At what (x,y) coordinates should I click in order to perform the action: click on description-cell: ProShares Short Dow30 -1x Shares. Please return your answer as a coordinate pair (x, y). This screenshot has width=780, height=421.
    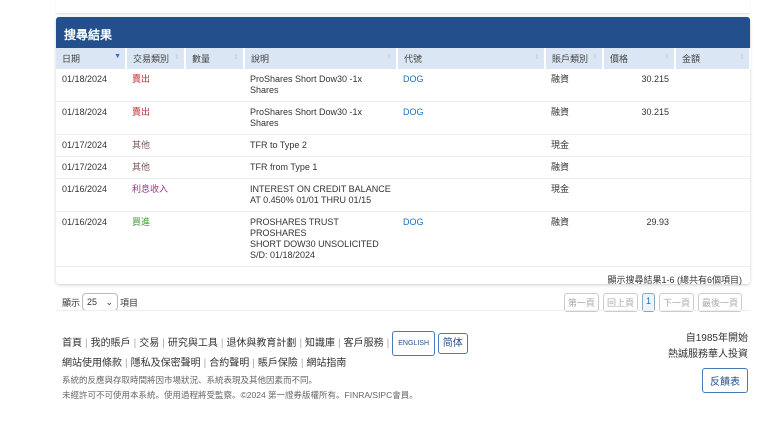
    Looking at the image, I should click on (320, 85).